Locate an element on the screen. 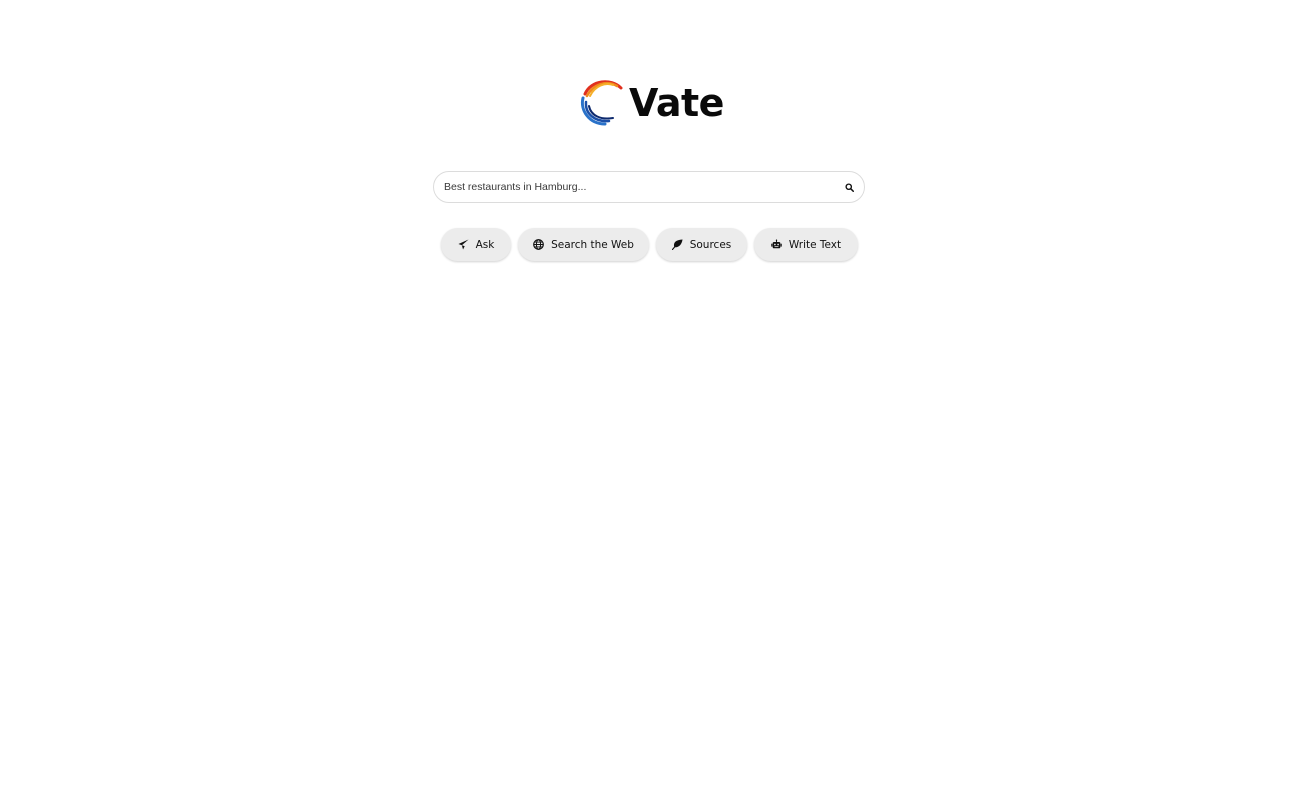 Image resolution: width=1300 pixels, height=788 pixels. search-box is located at coordinates (649, 187).